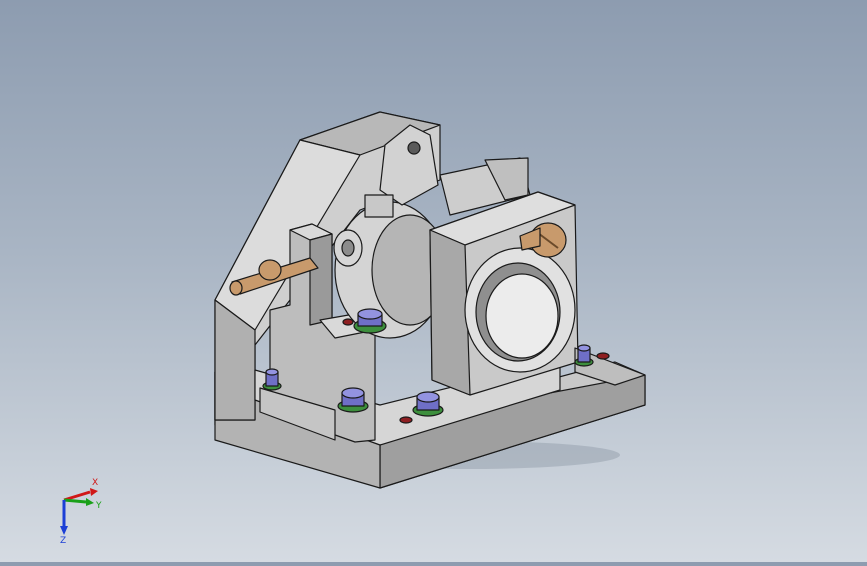 Image resolution: width=867 pixels, height=566 pixels. Describe the element at coordinates (64, 530) in the screenshot. I see `z-arrow-head` at that location.